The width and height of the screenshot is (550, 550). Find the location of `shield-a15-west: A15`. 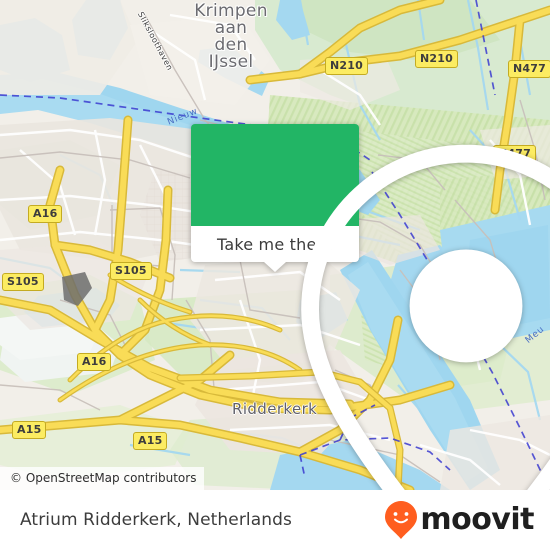

shield-a15-west: A15 is located at coordinates (29, 430).